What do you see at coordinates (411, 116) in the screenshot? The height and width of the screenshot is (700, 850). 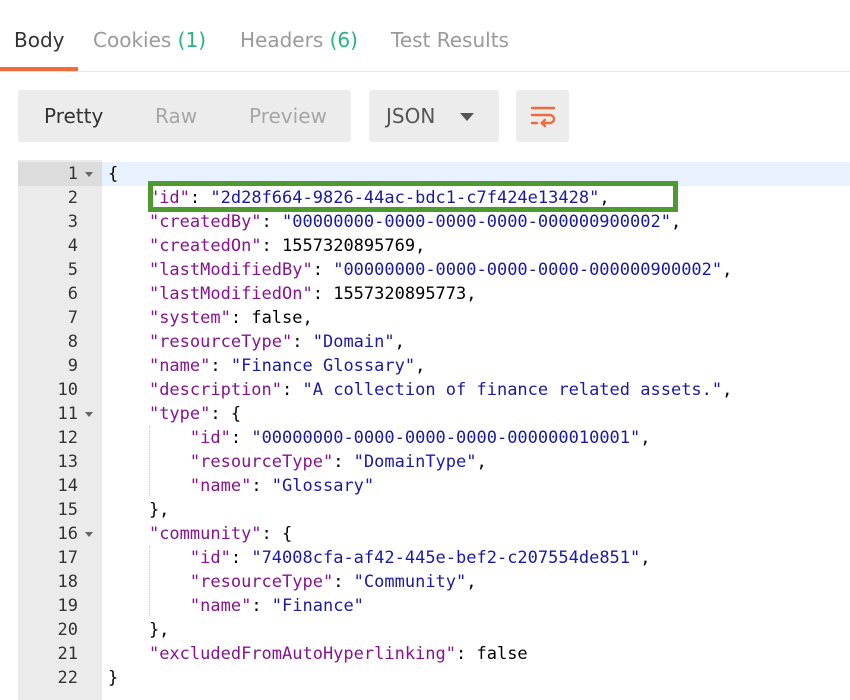 I see `format-select-value: JSON` at bounding box center [411, 116].